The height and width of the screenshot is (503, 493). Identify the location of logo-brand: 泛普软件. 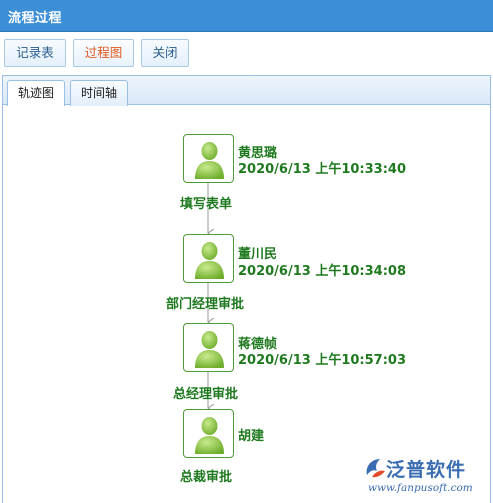
(426, 470).